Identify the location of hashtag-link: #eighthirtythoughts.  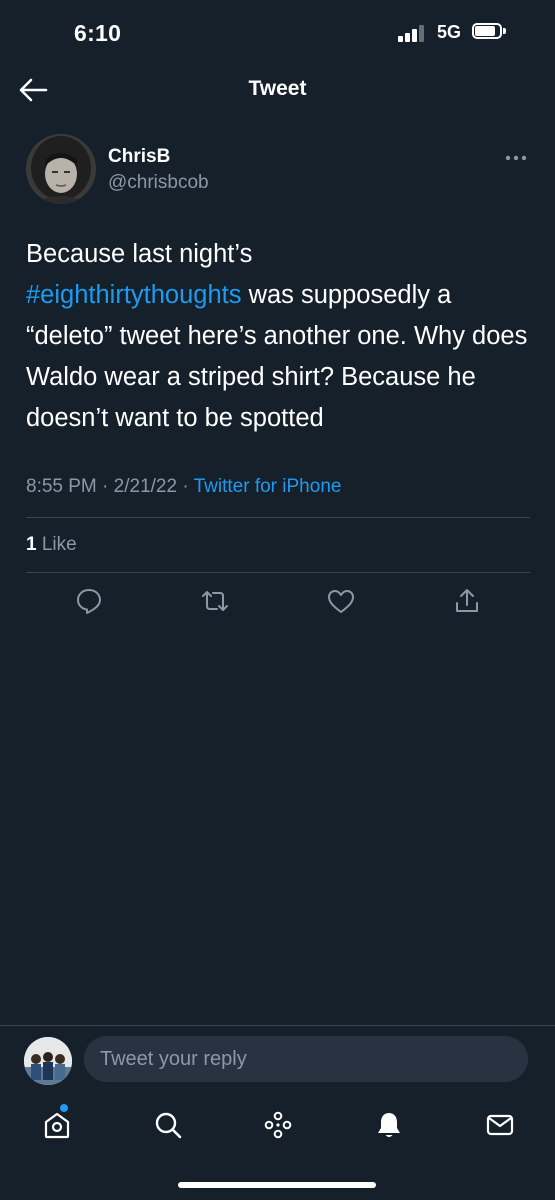
(133, 295).